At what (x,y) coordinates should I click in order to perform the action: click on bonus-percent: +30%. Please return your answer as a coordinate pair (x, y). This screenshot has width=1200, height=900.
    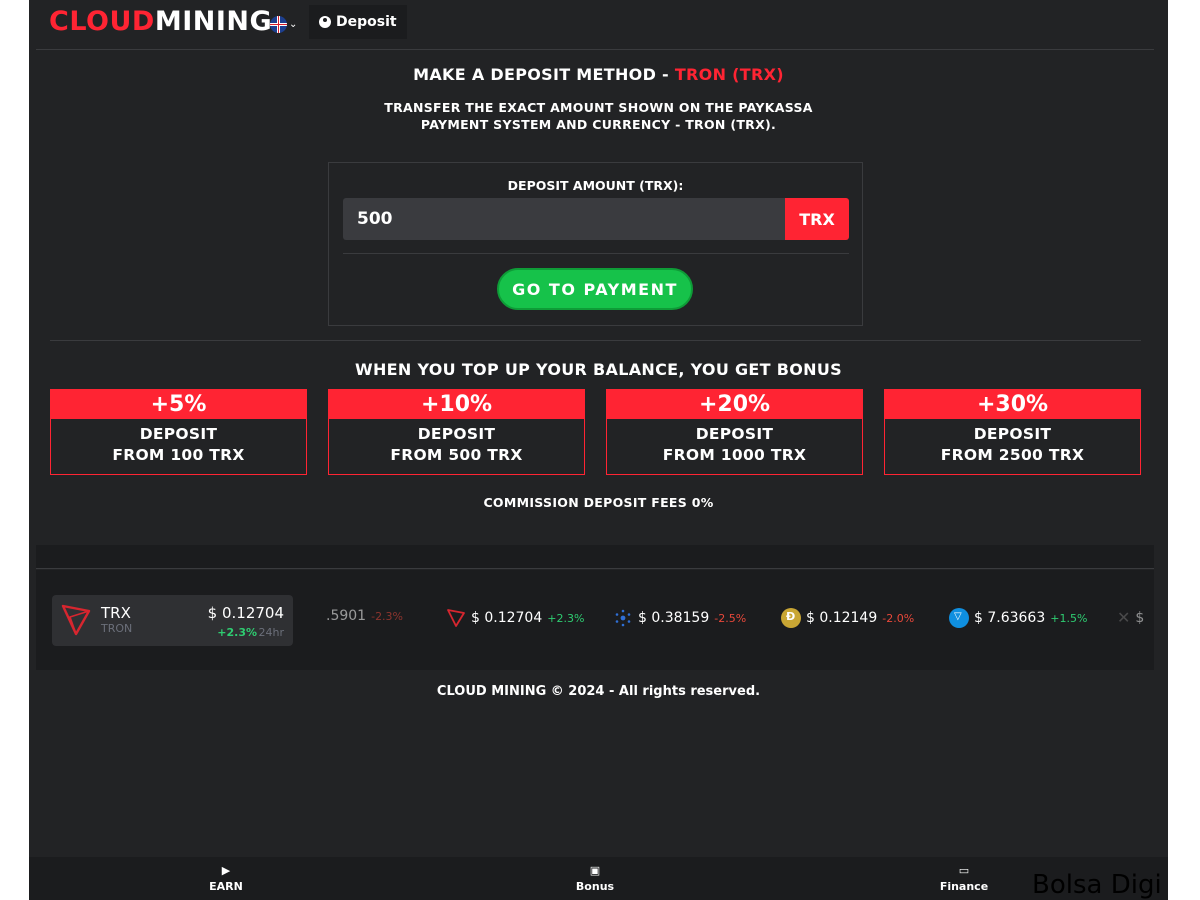
    Looking at the image, I should click on (1012, 404).